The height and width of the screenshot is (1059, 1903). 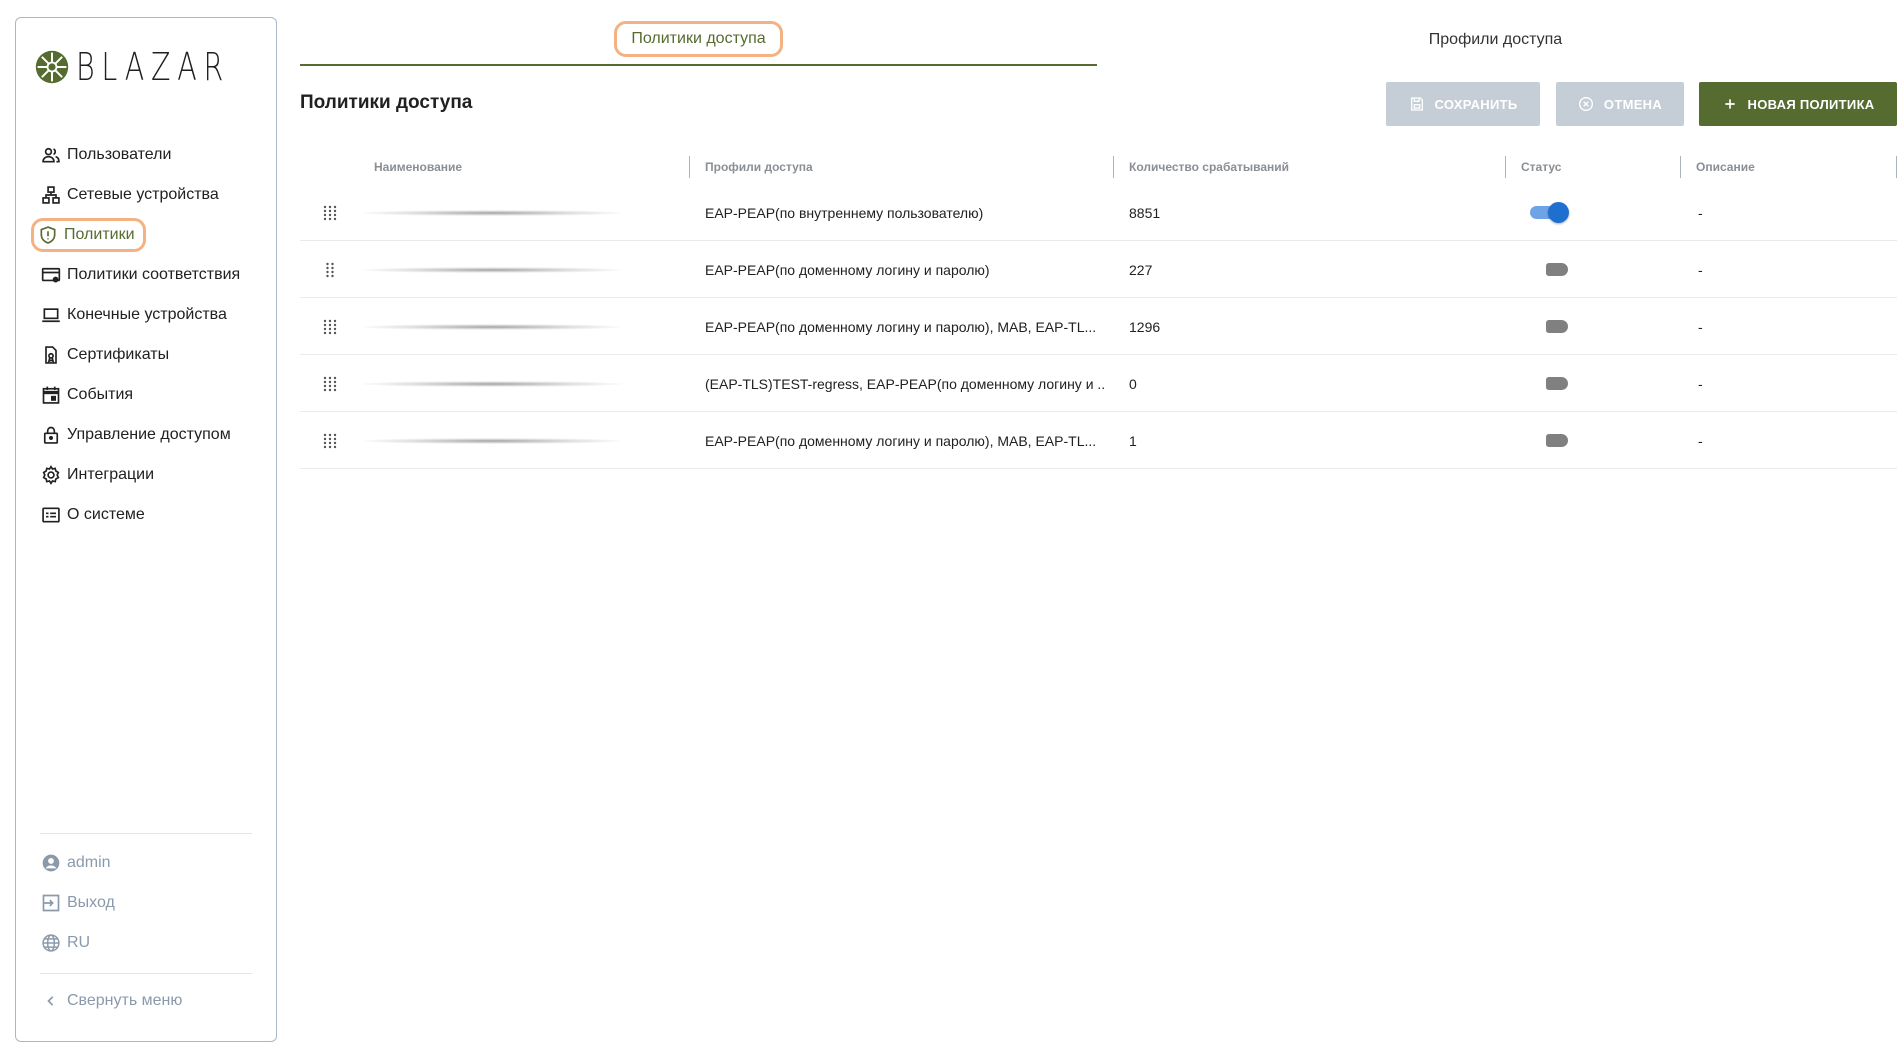 What do you see at coordinates (88, 235) in the screenshot?
I see `sidebar-item-policies: Политики` at bounding box center [88, 235].